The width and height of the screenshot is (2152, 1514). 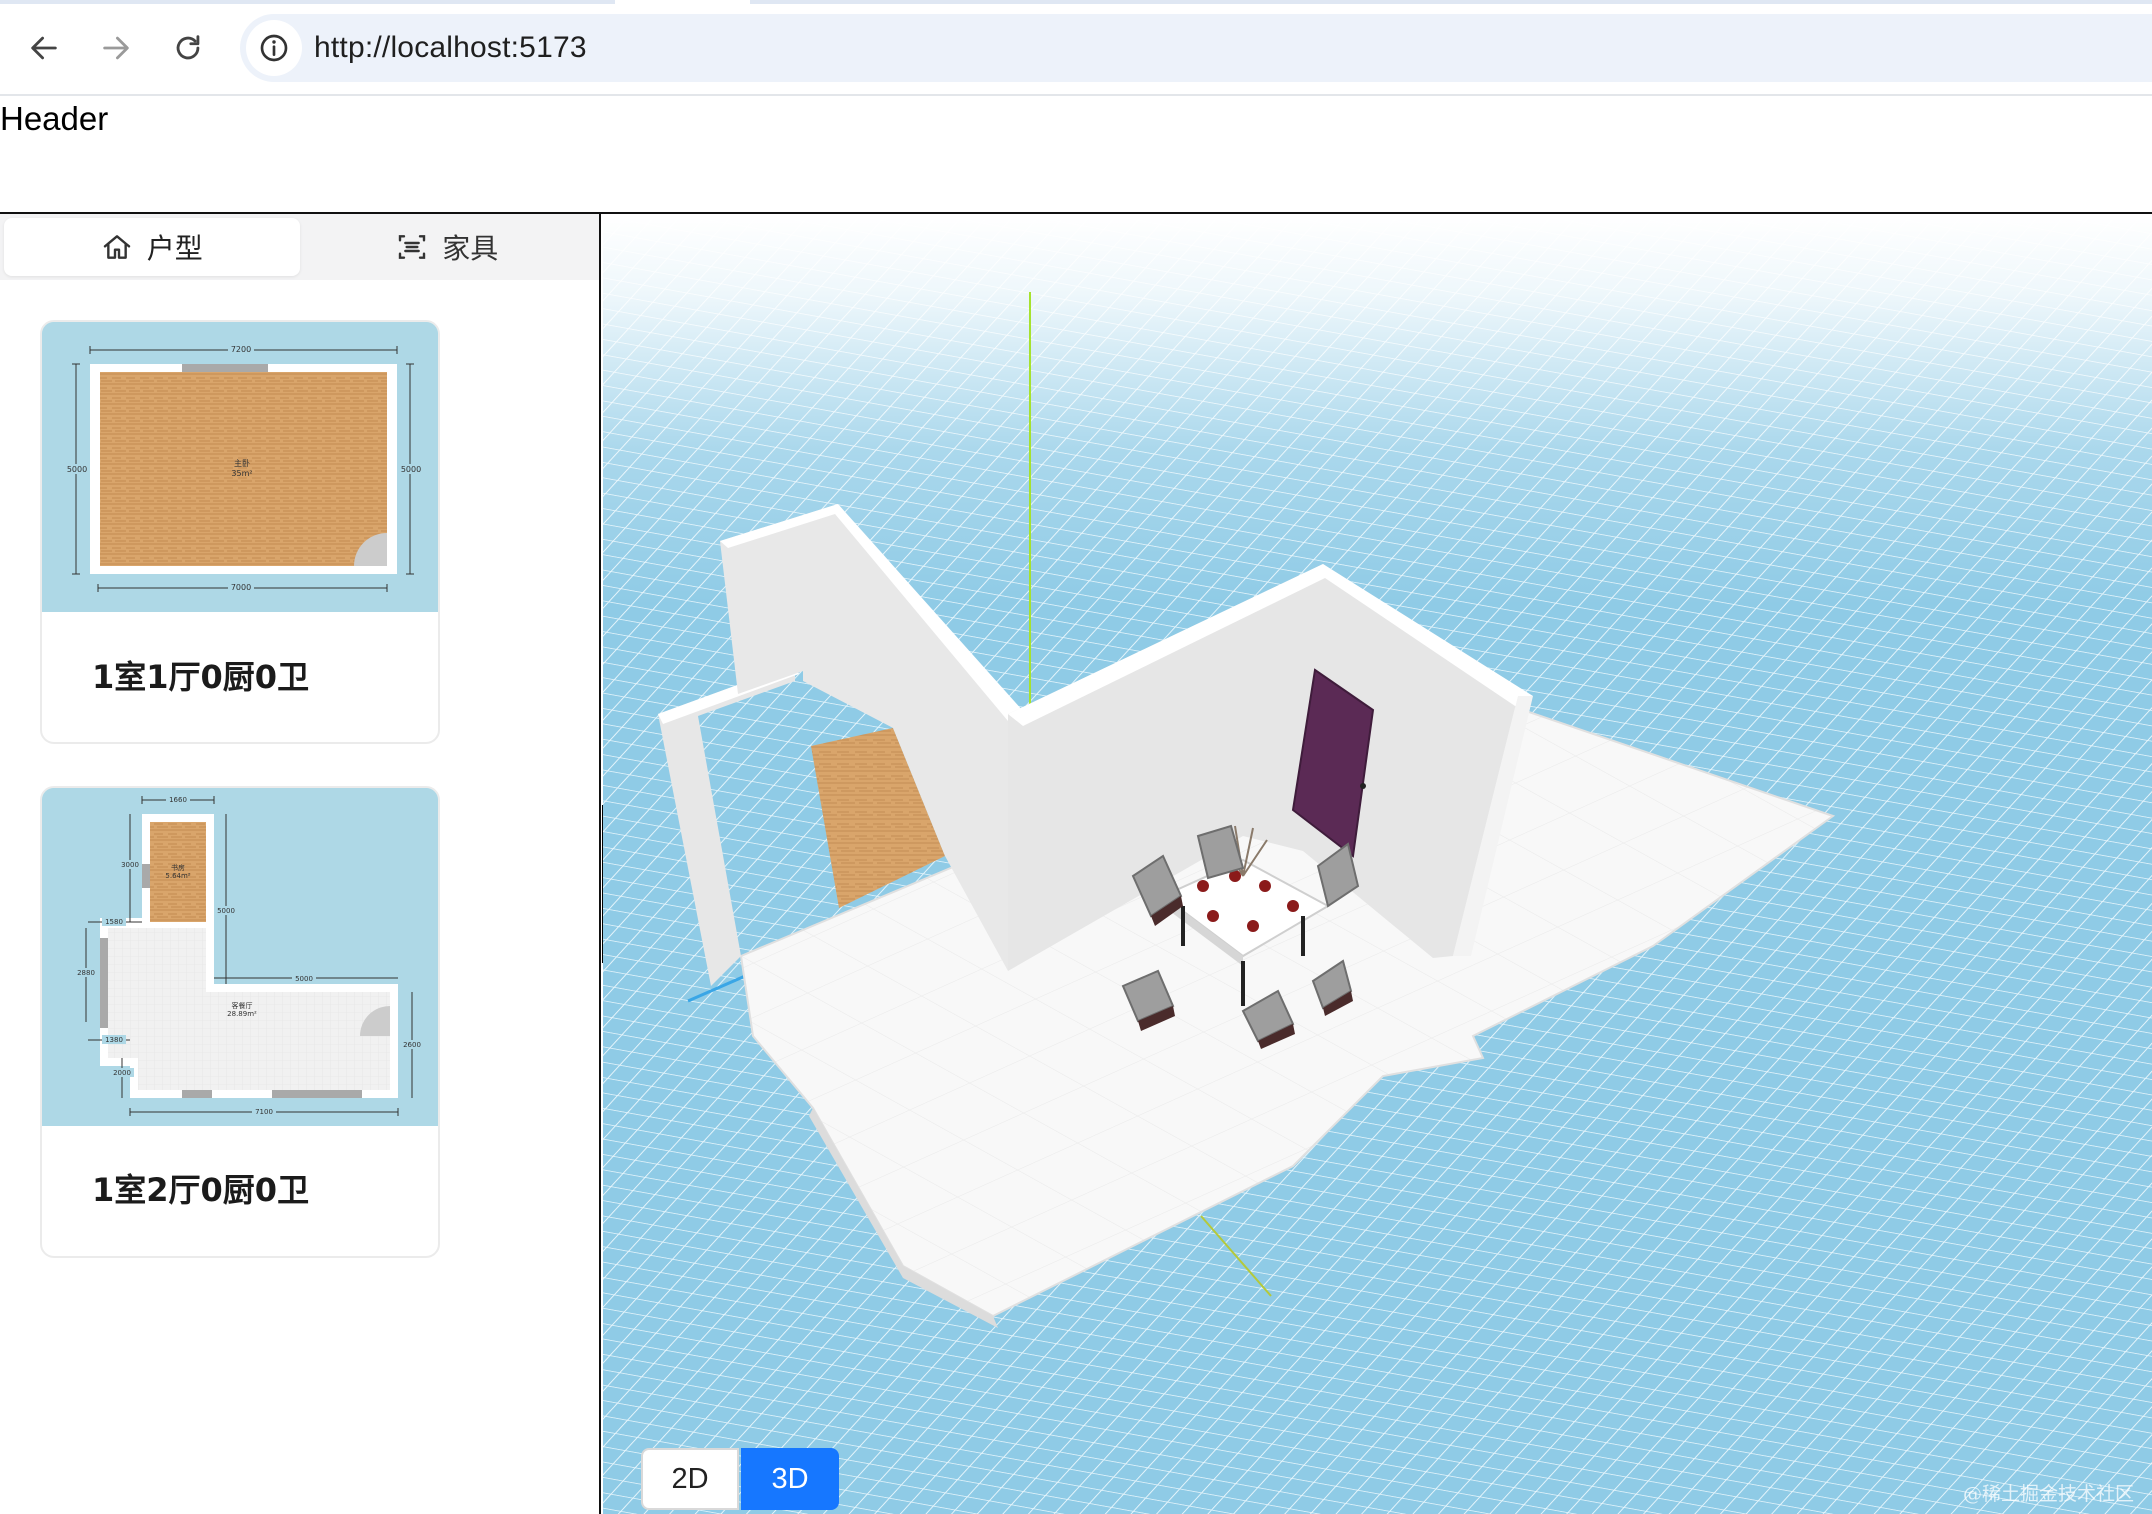 I want to click on view-2d-button: 2D, so click(x=690, y=1479).